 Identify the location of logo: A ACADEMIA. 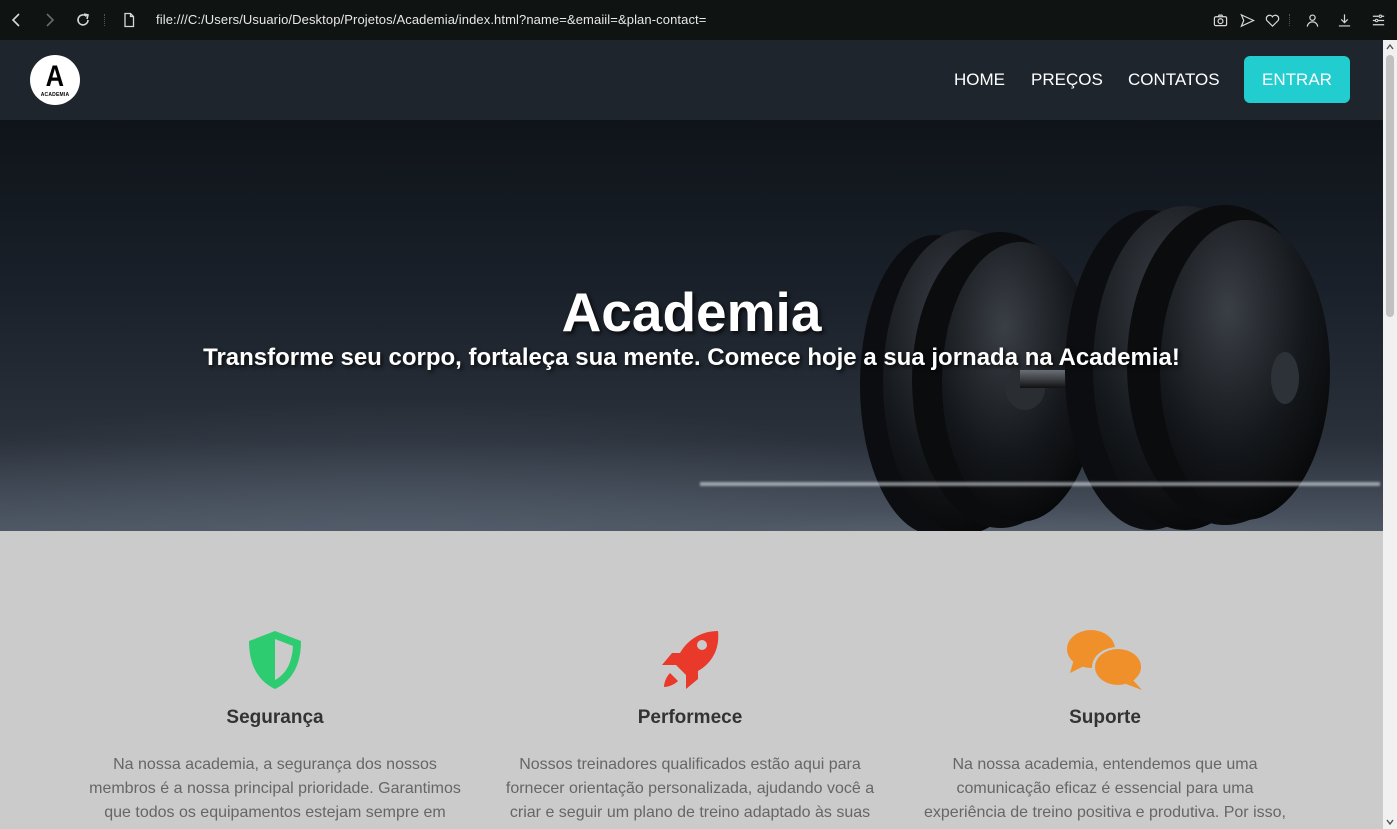
(55, 80).